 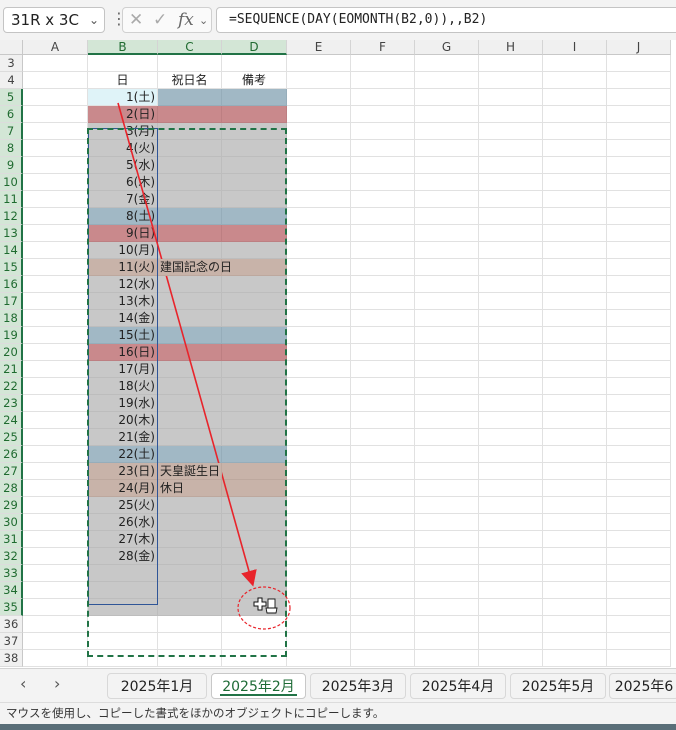 What do you see at coordinates (575, 47) in the screenshot?
I see `column-header-i: I` at bounding box center [575, 47].